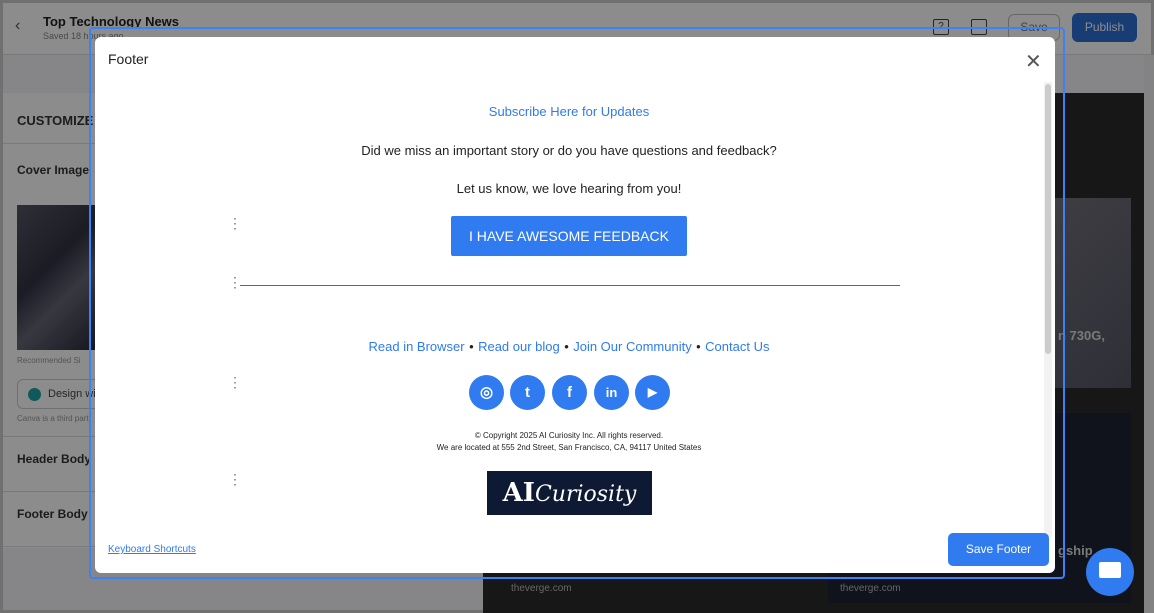  I want to click on modal-title: Footer, so click(128, 59).